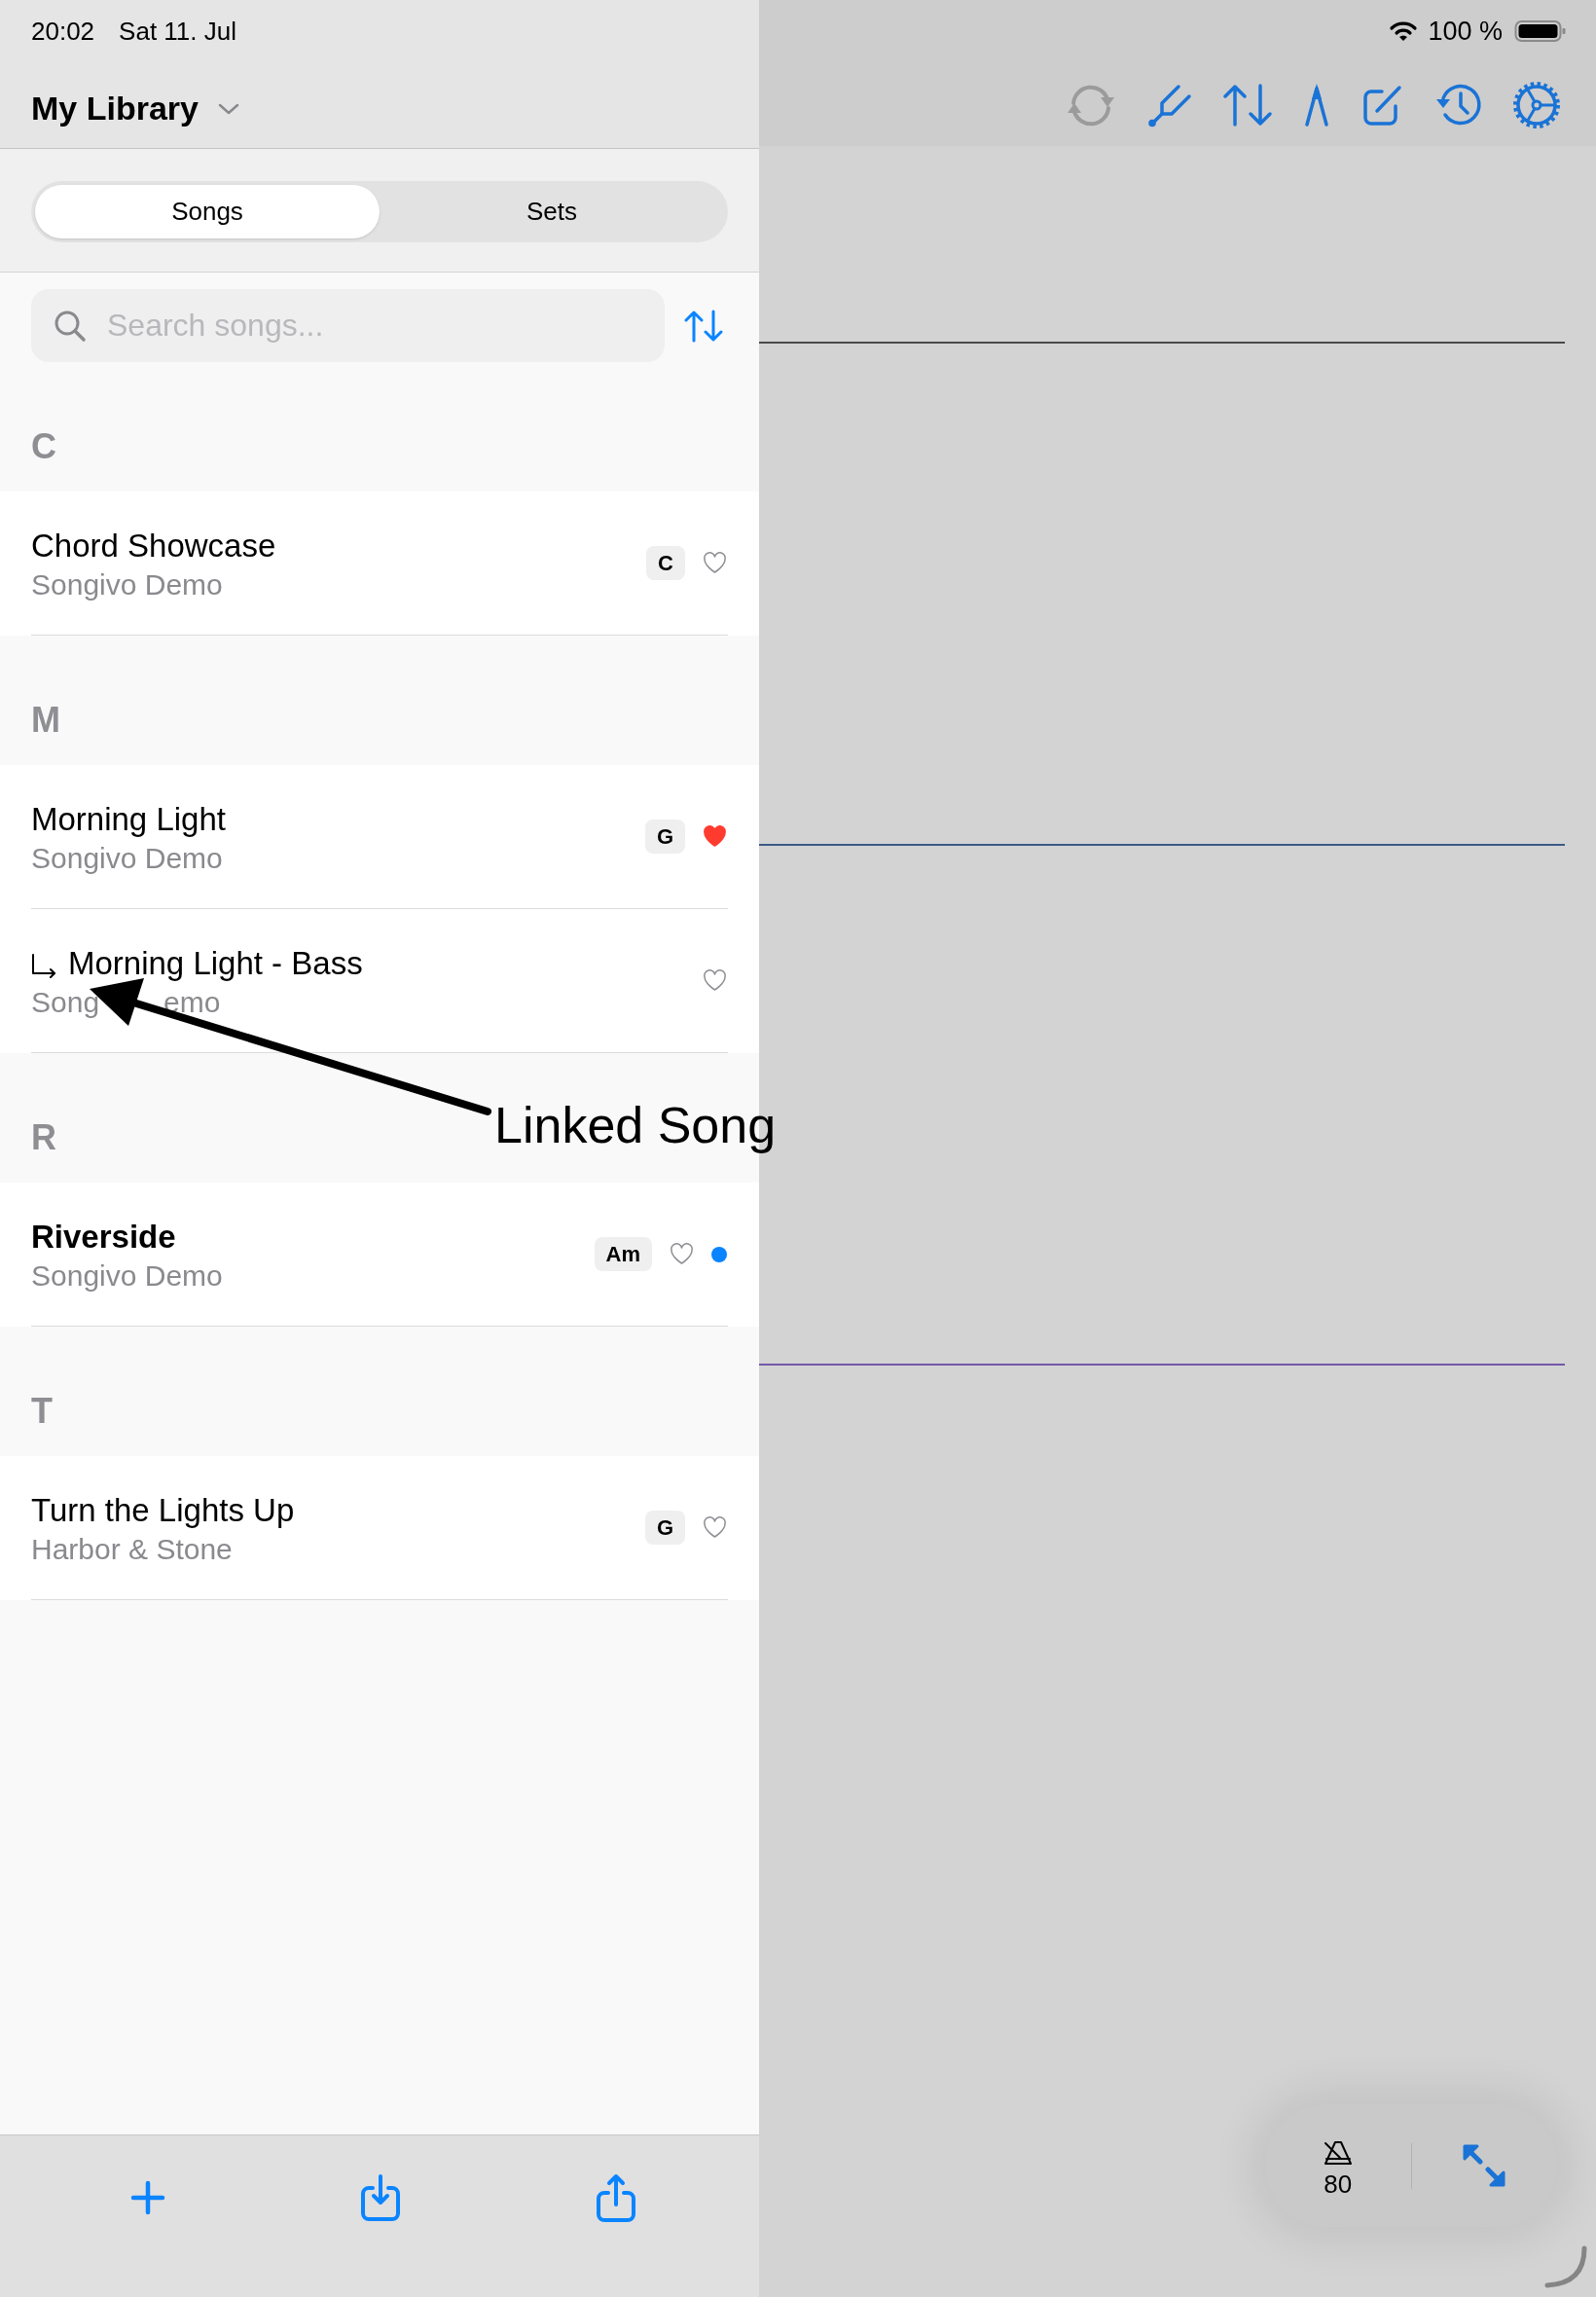 The height and width of the screenshot is (2297, 1596). I want to click on compass-icon, so click(1316, 105).